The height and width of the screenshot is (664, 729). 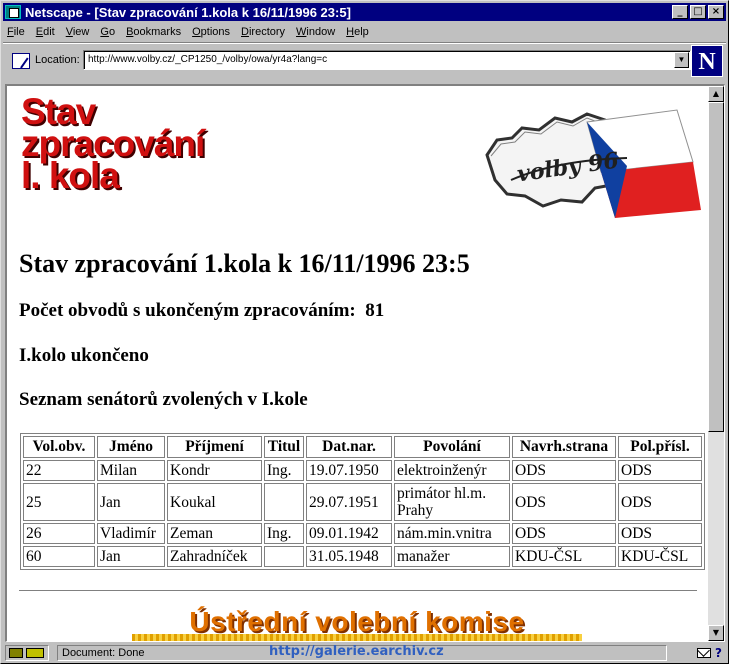 I want to click on cell-povolani: nám.min.vnitra, so click(x=452, y=533).